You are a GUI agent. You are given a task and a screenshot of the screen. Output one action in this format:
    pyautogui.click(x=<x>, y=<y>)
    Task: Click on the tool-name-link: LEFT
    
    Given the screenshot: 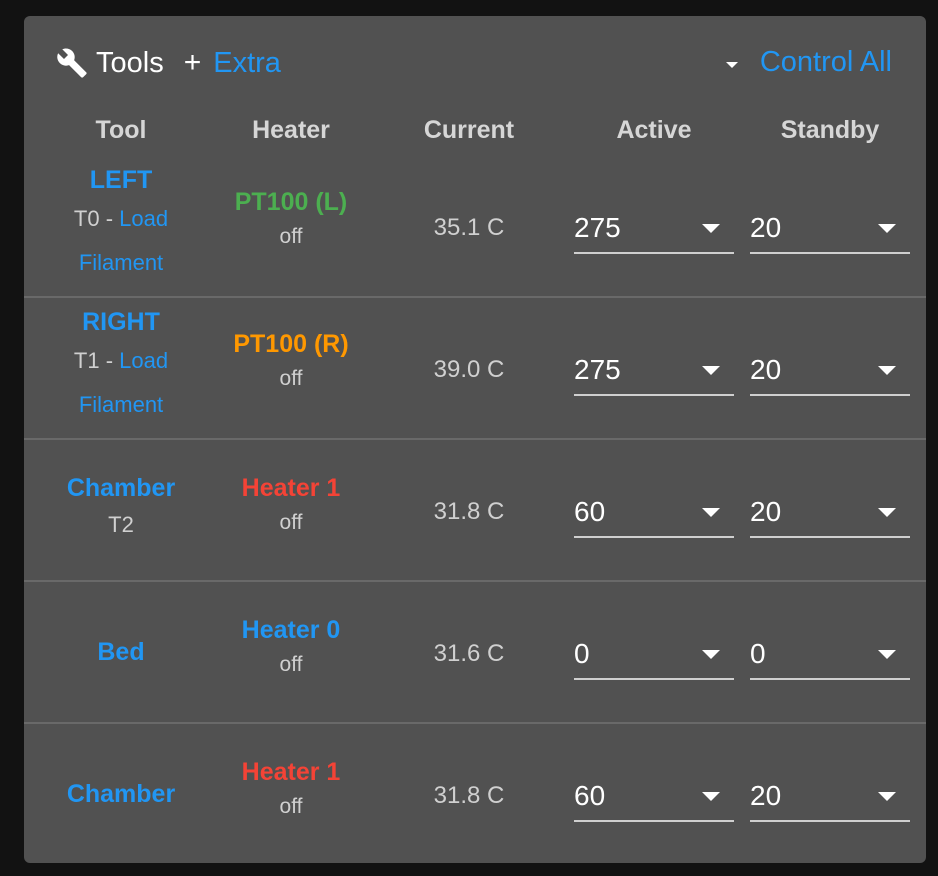 What is the action you would take?
    pyautogui.click(x=121, y=180)
    